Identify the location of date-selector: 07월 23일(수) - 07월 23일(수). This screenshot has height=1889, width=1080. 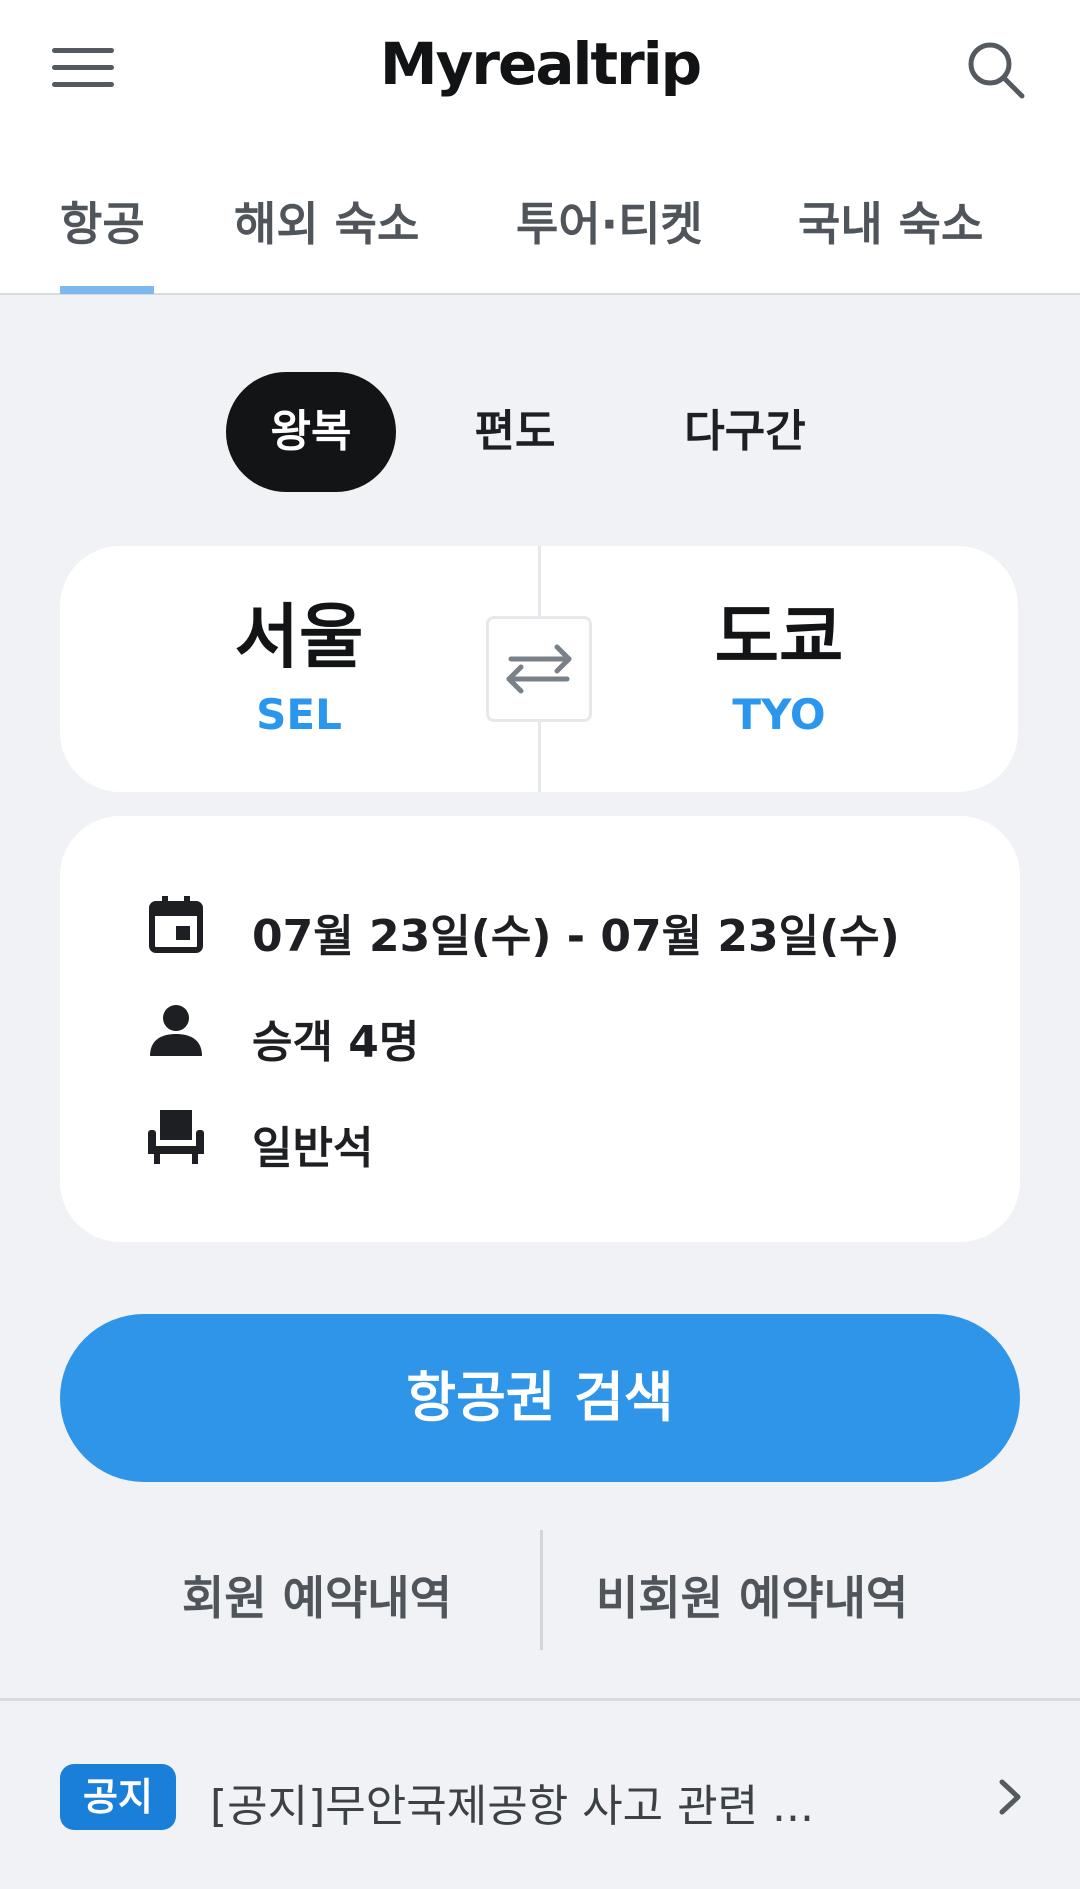
(554, 927).